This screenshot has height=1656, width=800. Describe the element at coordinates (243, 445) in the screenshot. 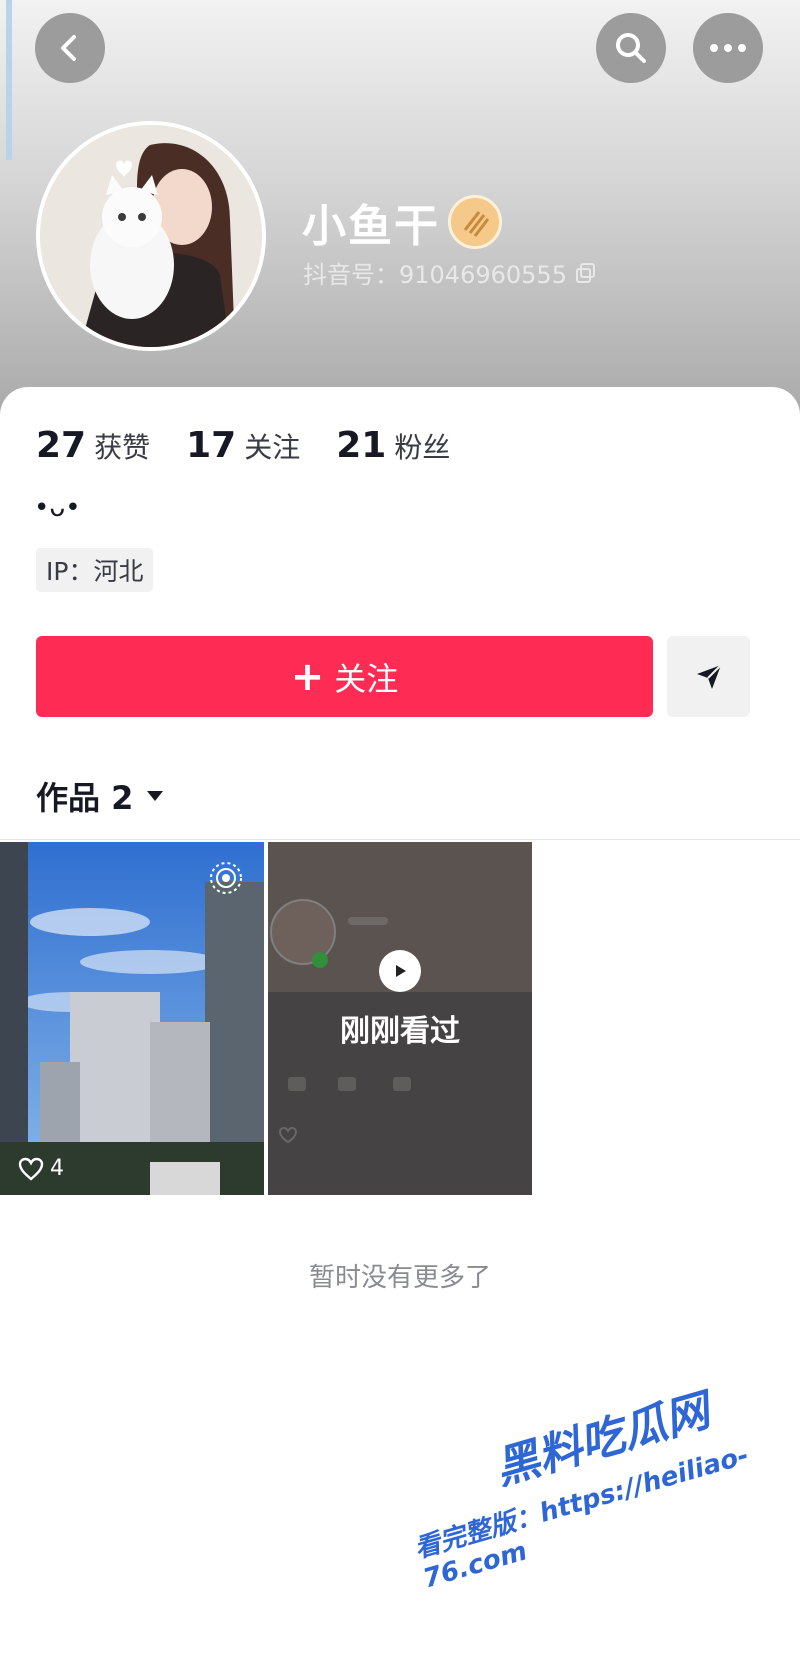

I see `stat-following: 17 关注` at that location.